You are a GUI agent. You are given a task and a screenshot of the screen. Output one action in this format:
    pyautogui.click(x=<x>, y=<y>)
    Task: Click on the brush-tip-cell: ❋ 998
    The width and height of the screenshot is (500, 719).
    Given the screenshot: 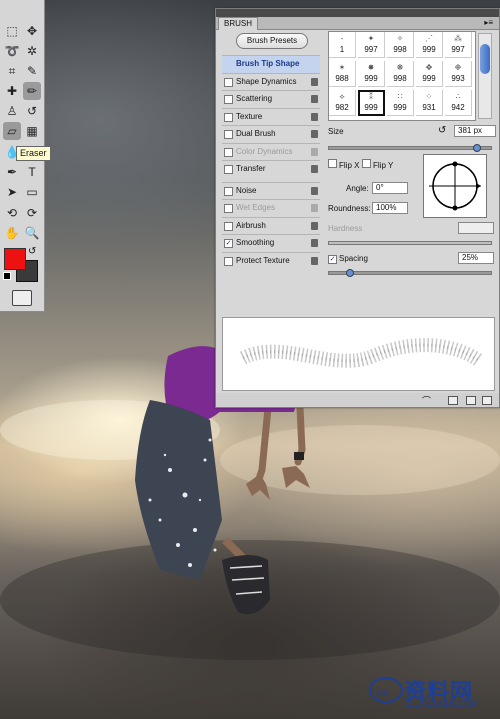 What is the action you would take?
    pyautogui.click(x=400, y=74)
    